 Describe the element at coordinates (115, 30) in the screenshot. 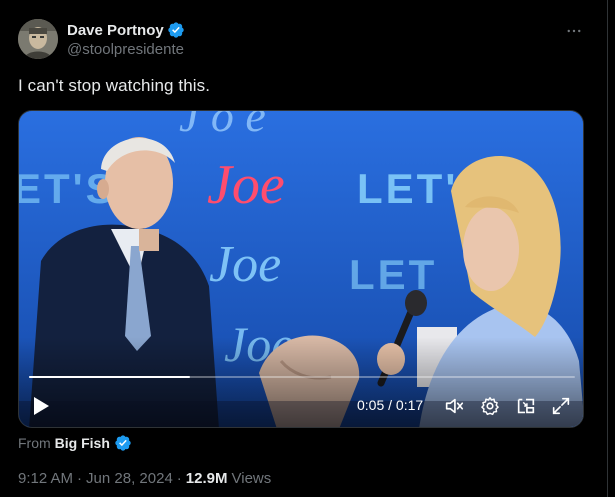

I see `author-display-name: Dave Portnoy` at that location.